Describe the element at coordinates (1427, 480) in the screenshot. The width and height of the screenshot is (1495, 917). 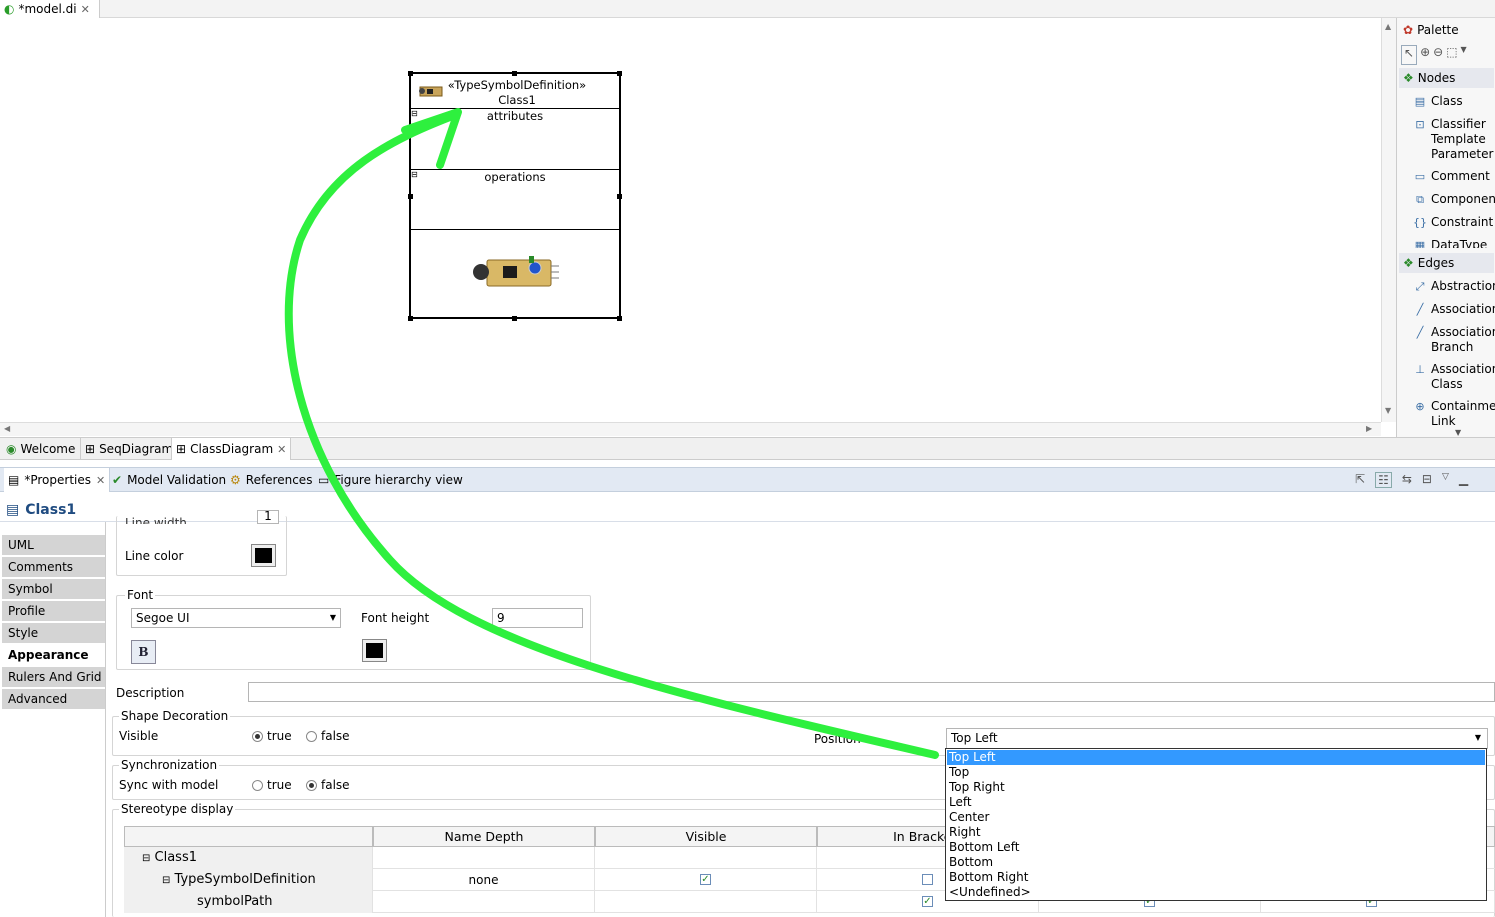
I see `layout-icon: ⊟` at that location.